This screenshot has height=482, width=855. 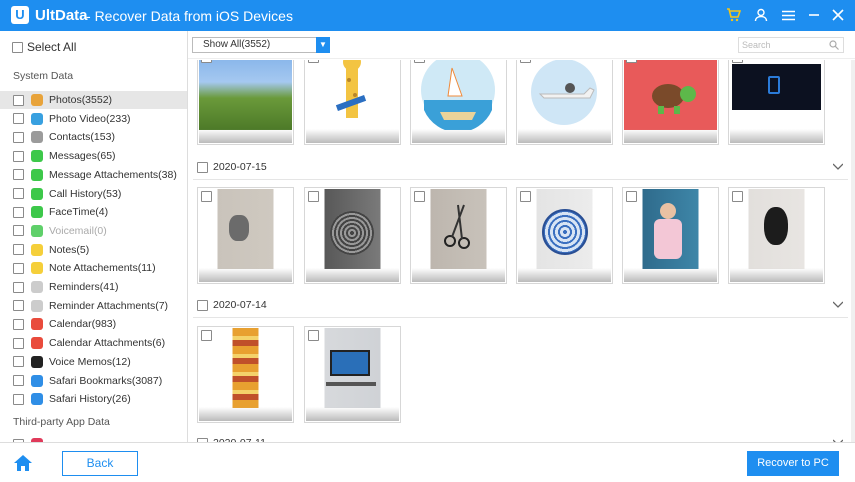 What do you see at coordinates (352, 95) in the screenshot?
I see `photo-giraffe-illustration` at bounding box center [352, 95].